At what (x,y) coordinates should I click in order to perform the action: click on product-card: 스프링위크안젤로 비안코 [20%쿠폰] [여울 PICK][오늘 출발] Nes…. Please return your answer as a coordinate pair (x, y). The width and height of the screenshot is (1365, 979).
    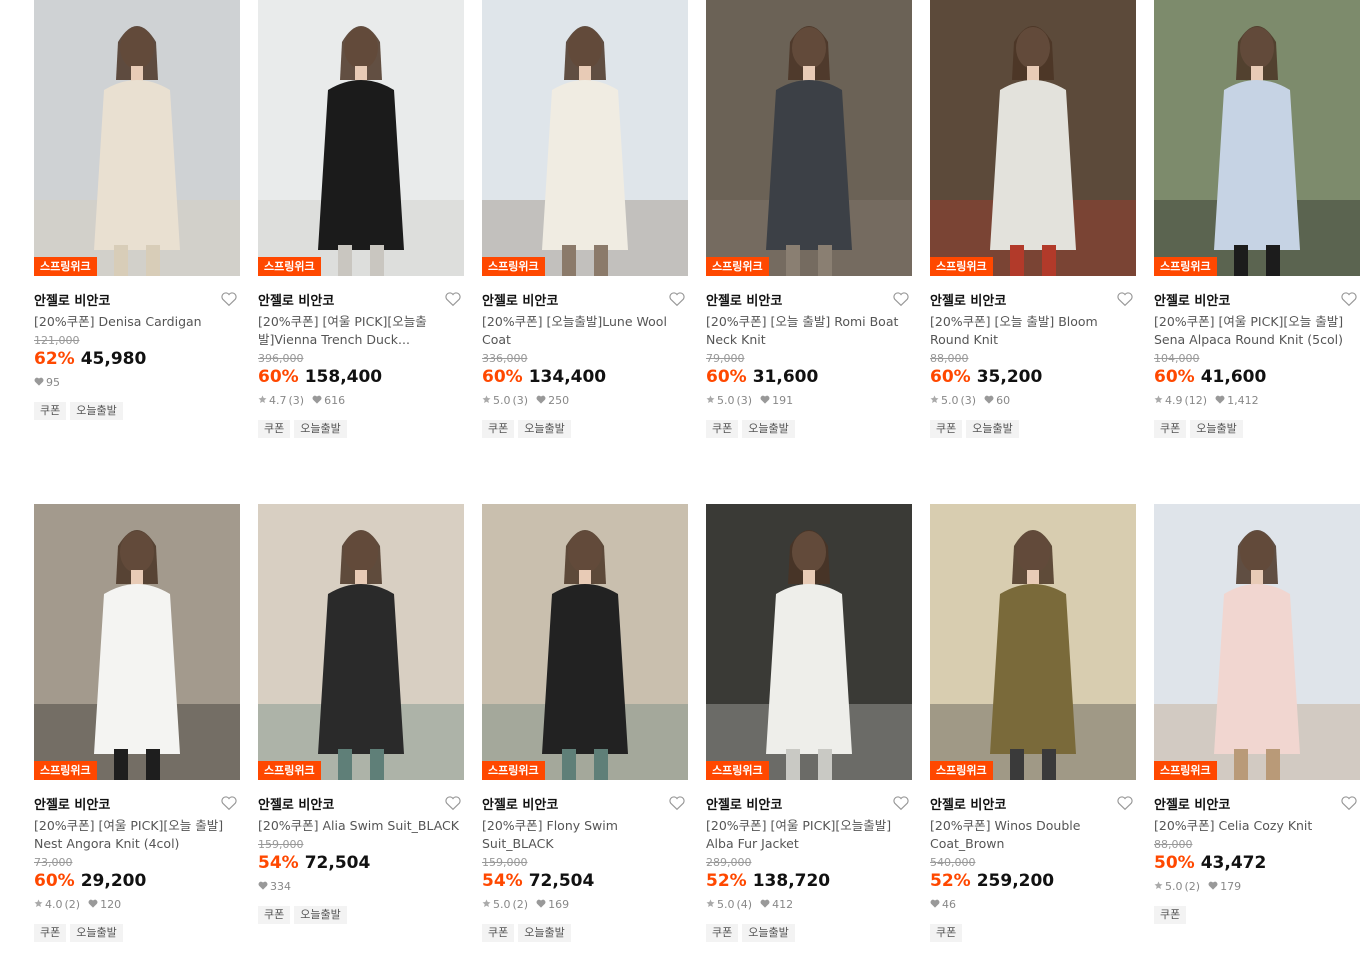
    Looking at the image, I should click on (137, 723).